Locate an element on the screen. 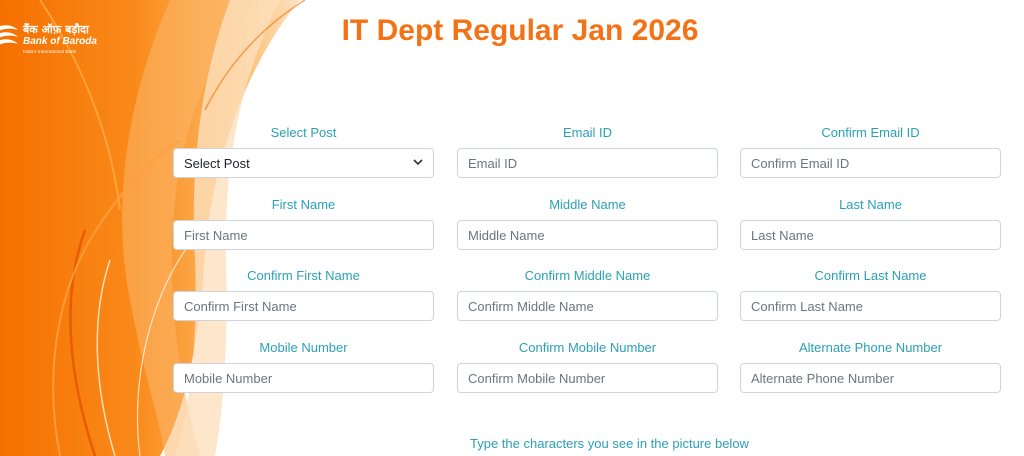 The image size is (1024, 456). first-name-field is located at coordinates (303, 235).